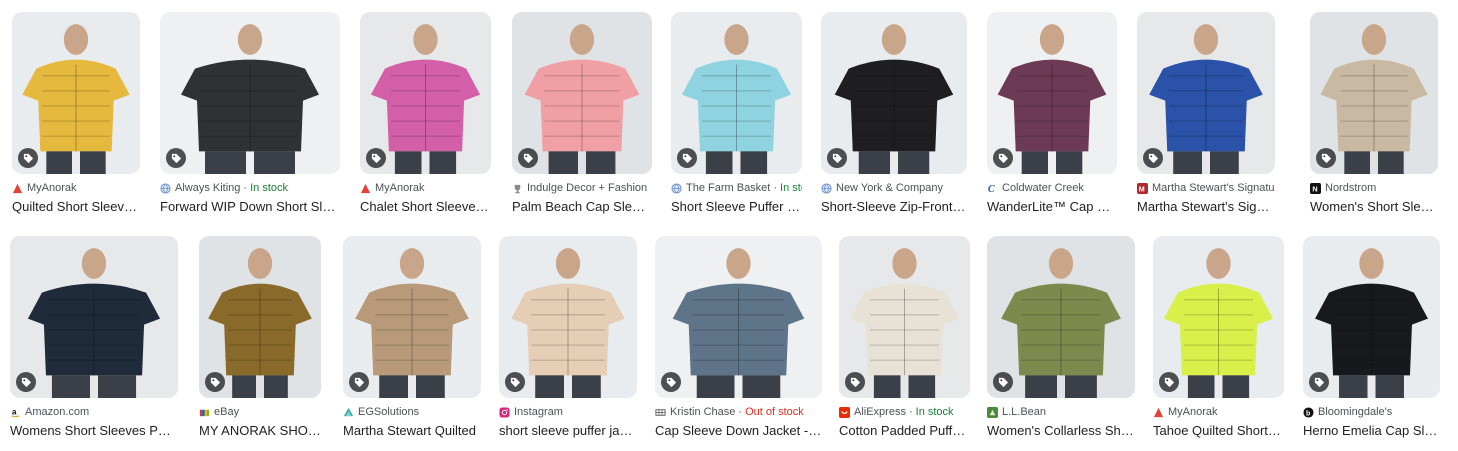  I want to click on result-title: Cotton Padded Puffer Vest, so click(904, 431).